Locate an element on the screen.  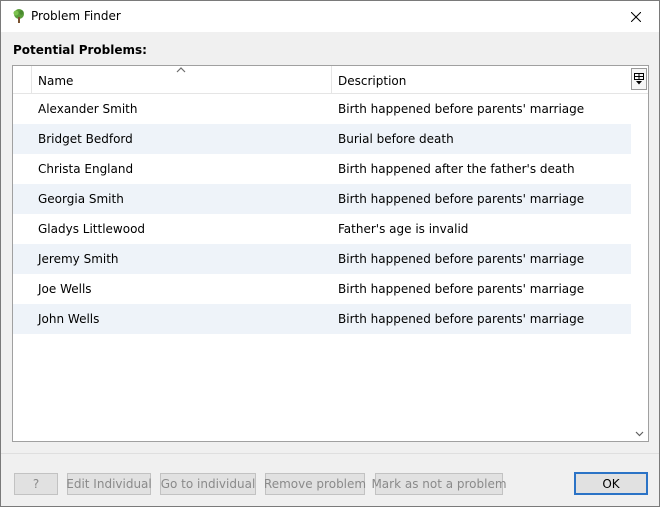
window-title: Problem Finder is located at coordinates (76, 16).